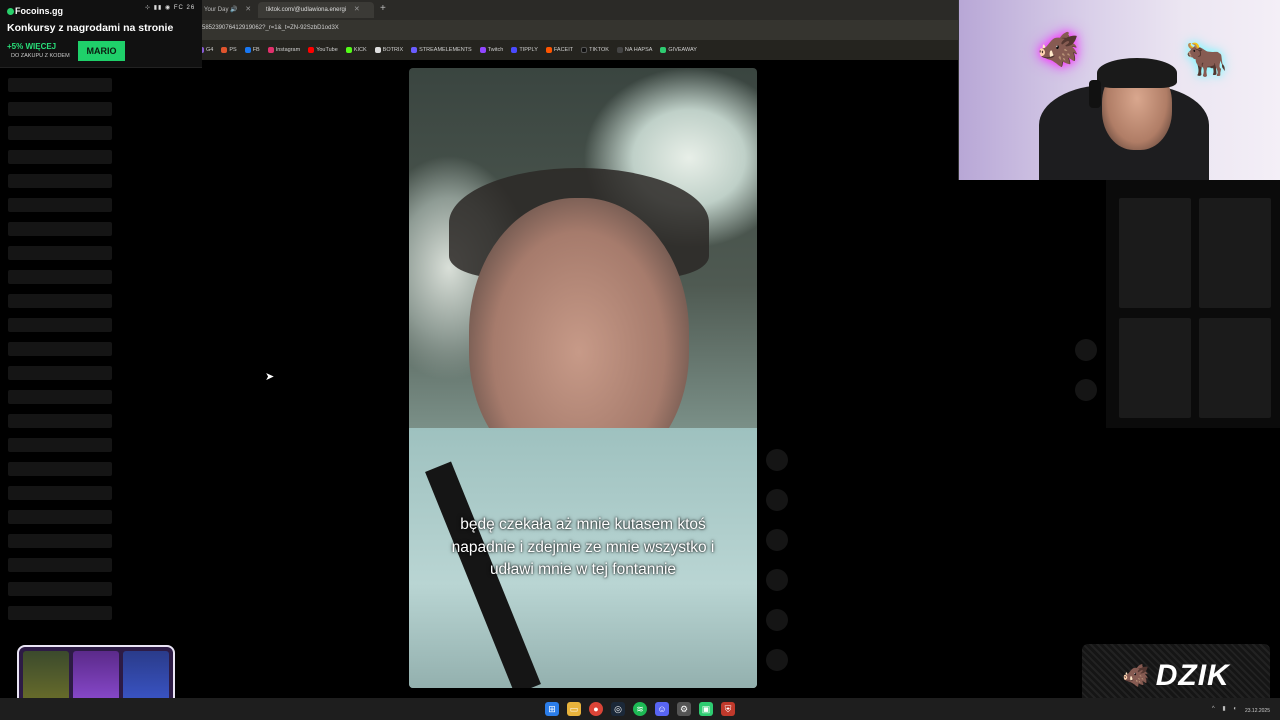 The width and height of the screenshot is (1280, 720). I want to click on tab-label: Your Day, so click(216, 10).